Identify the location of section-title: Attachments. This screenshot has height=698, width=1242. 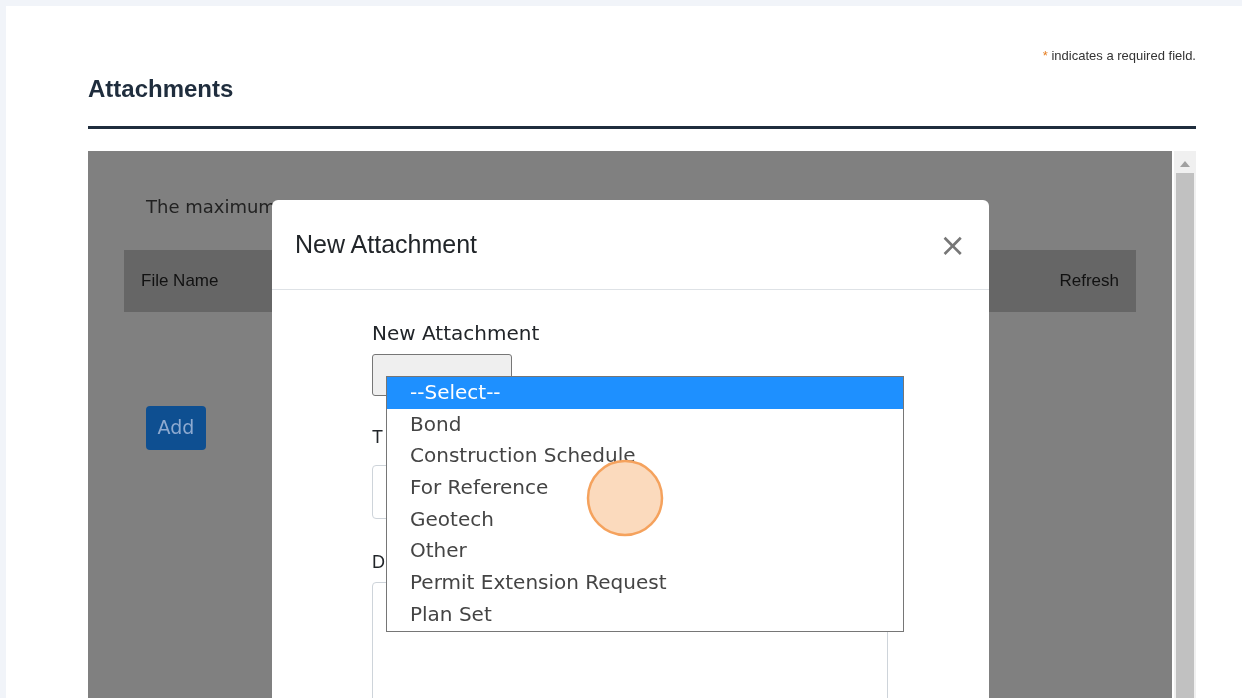
(161, 88).